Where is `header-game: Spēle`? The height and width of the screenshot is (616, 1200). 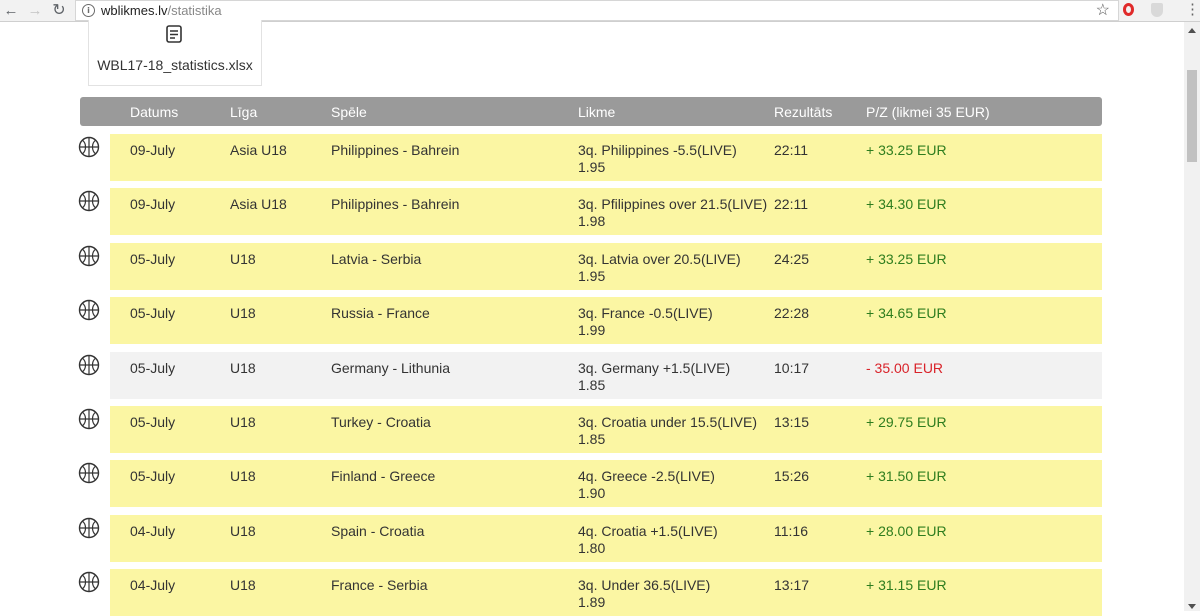 header-game: Spēle is located at coordinates (349, 112).